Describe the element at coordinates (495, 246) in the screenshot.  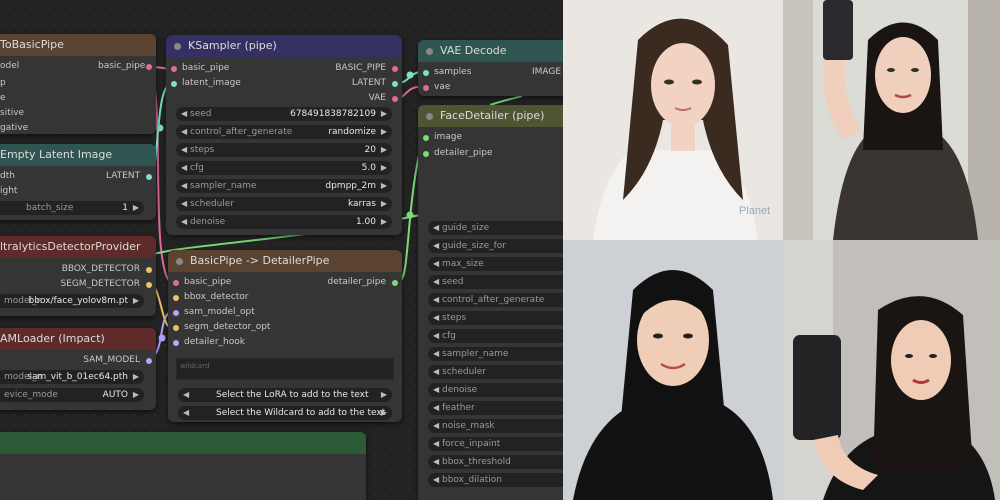
I see `facedetailer-widget-guide-size-for: ◀ guide_size_for` at that location.